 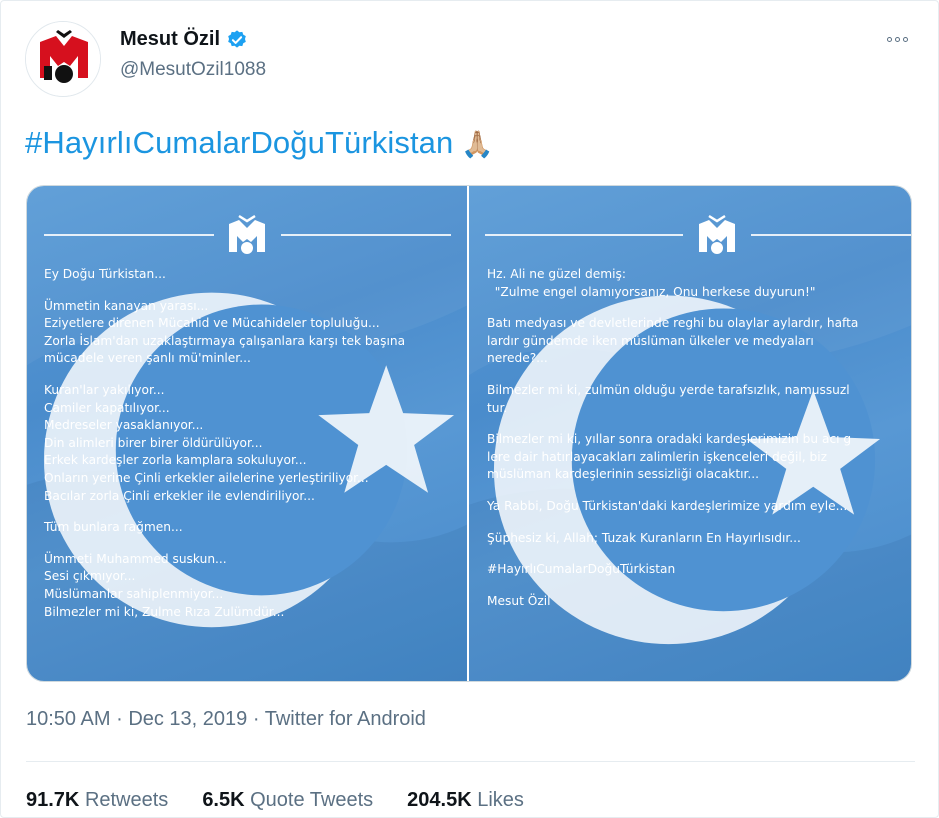 What do you see at coordinates (581, 569) in the screenshot?
I see `image-text-line: #HayırlıCumalarDoğuTürkistan` at bounding box center [581, 569].